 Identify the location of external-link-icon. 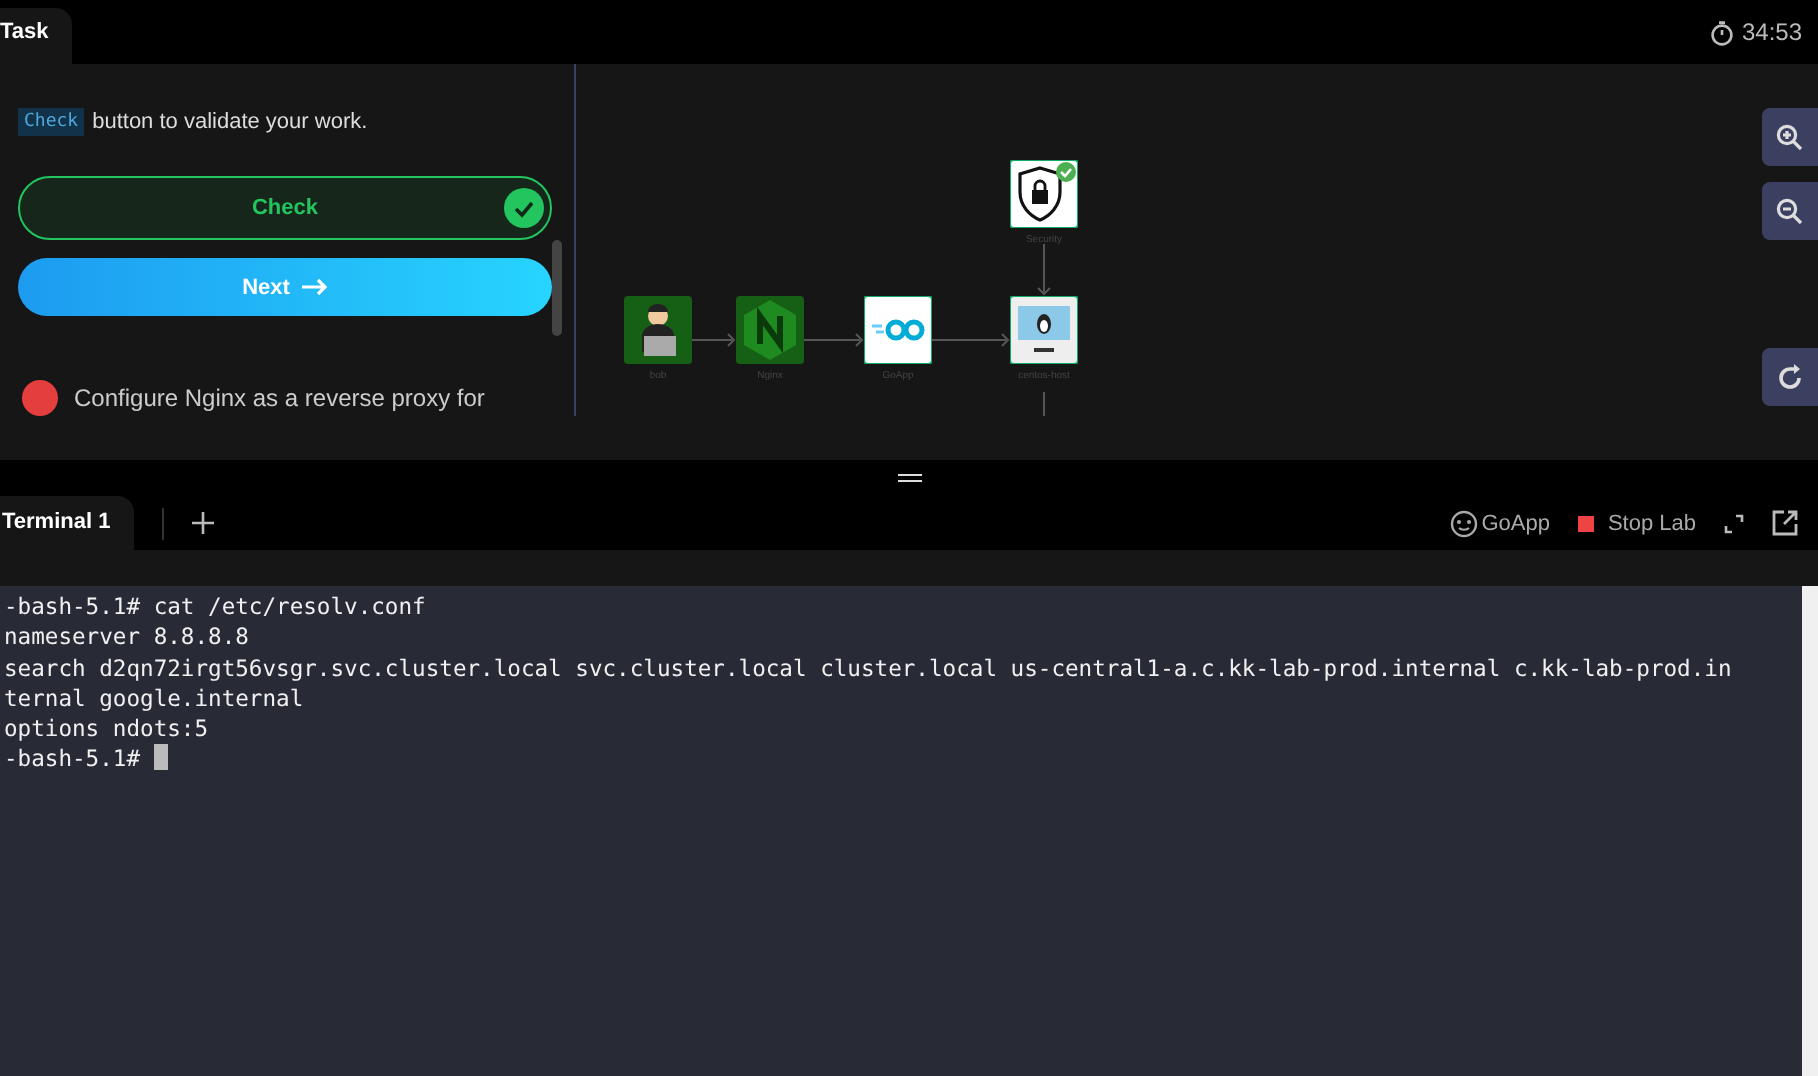
(1785, 523).